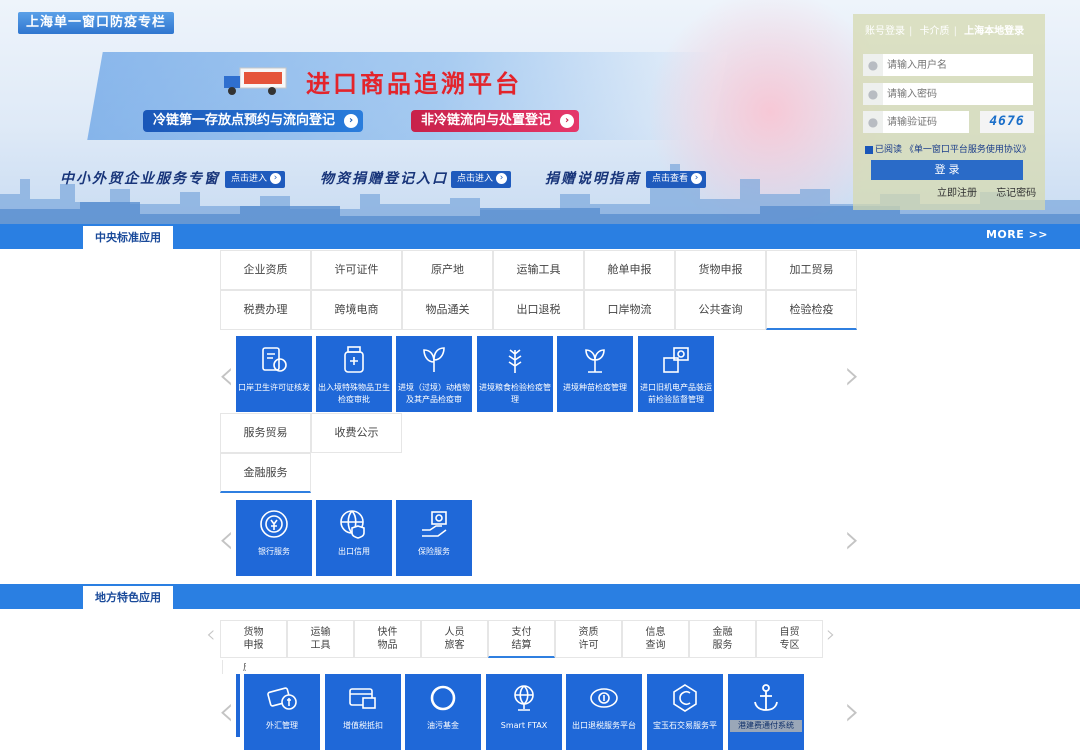 This screenshot has width=1080, height=750. Describe the element at coordinates (959, 65) in the screenshot. I see `username-input` at that location.